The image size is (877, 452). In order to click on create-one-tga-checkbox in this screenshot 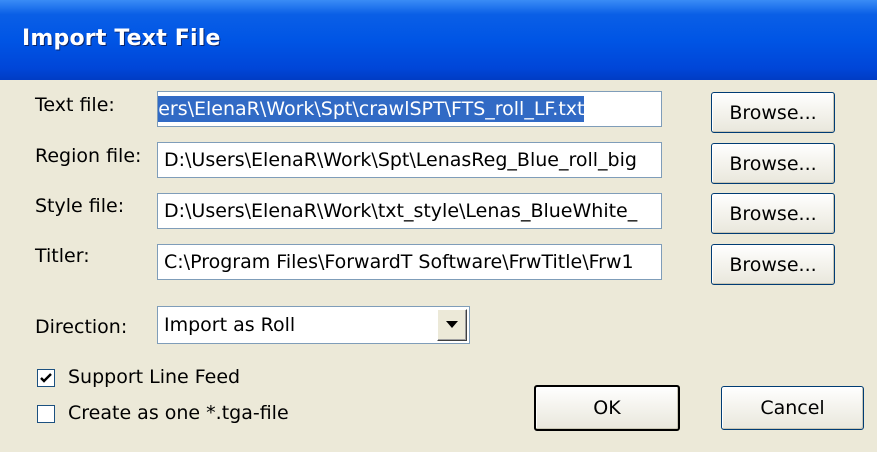, I will do `click(46, 414)`.